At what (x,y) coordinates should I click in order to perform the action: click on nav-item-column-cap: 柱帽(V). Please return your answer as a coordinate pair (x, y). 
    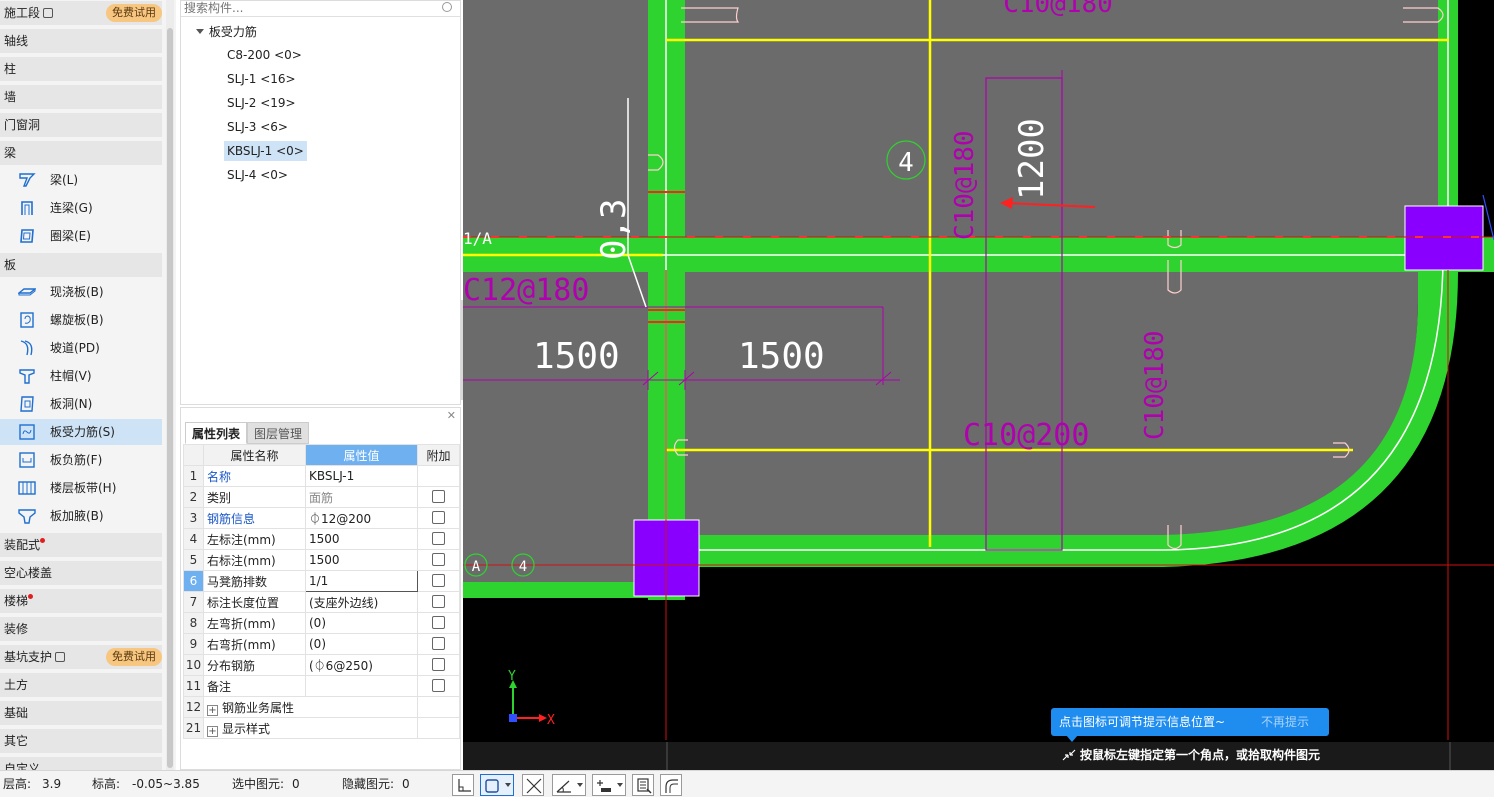
    Looking at the image, I should click on (81, 376).